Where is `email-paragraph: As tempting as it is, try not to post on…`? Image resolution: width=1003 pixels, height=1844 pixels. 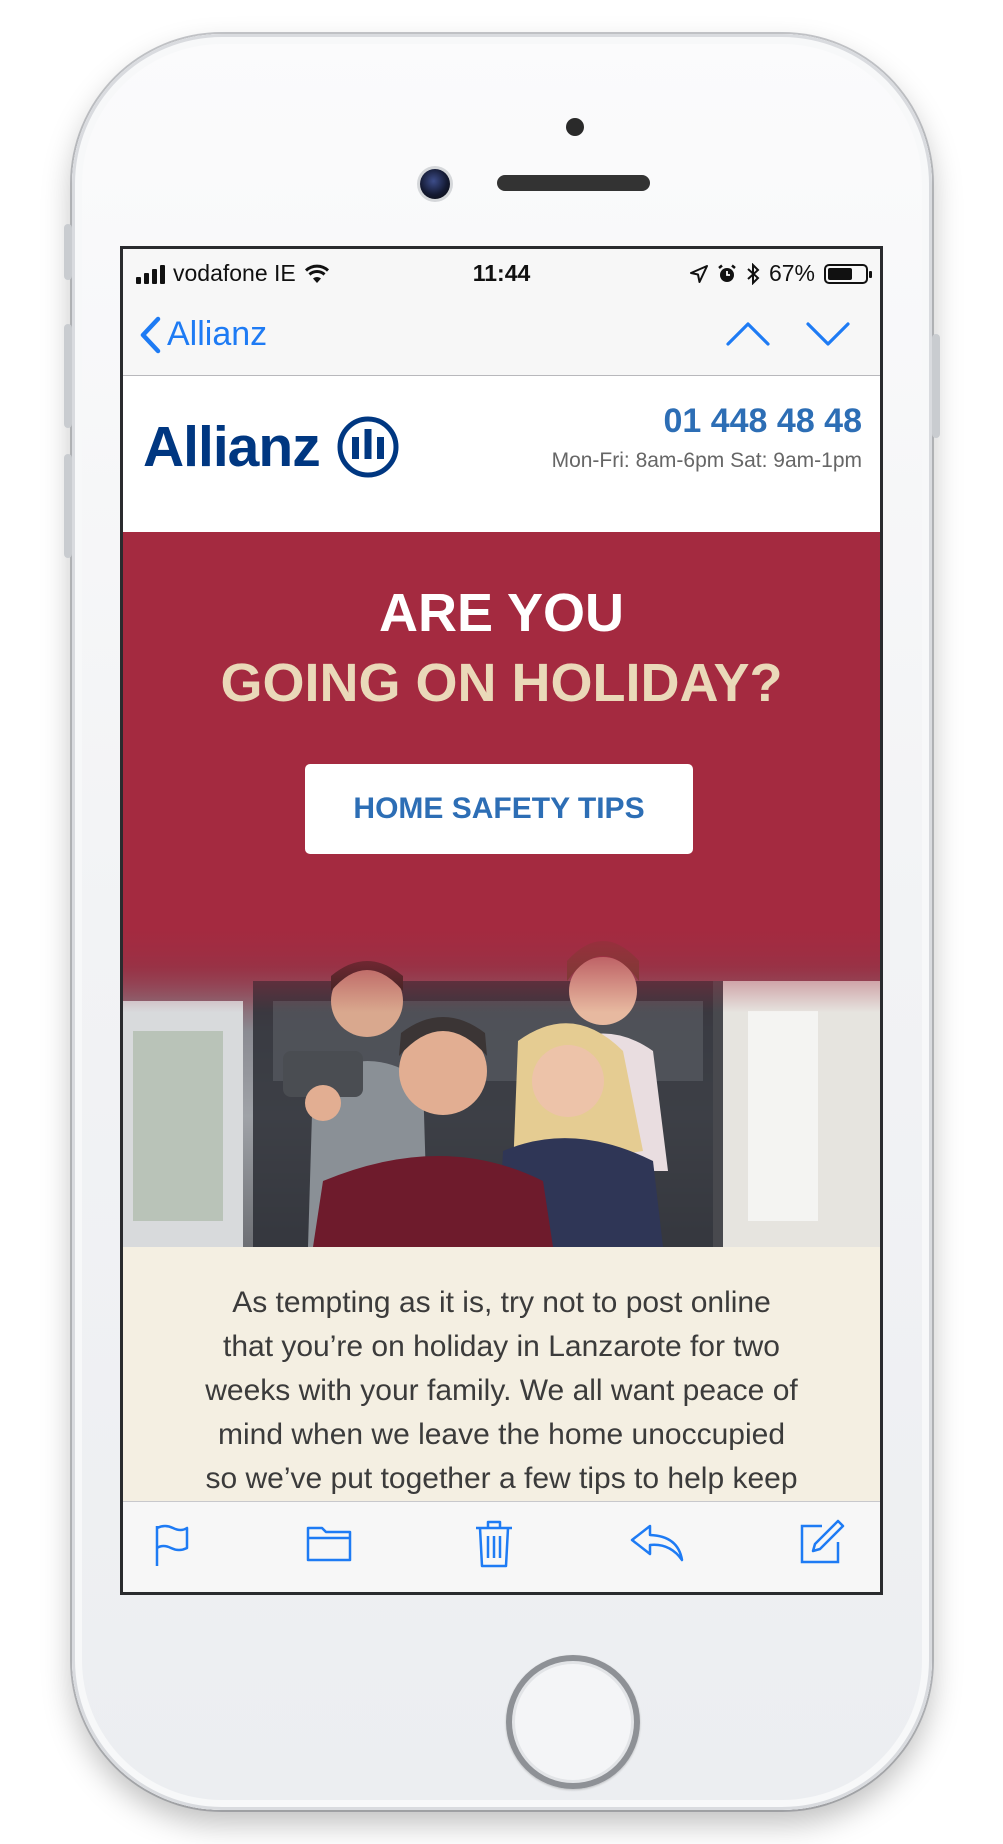
email-paragraph: As tempting as it is, try not to post on… is located at coordinates (501, 1374).